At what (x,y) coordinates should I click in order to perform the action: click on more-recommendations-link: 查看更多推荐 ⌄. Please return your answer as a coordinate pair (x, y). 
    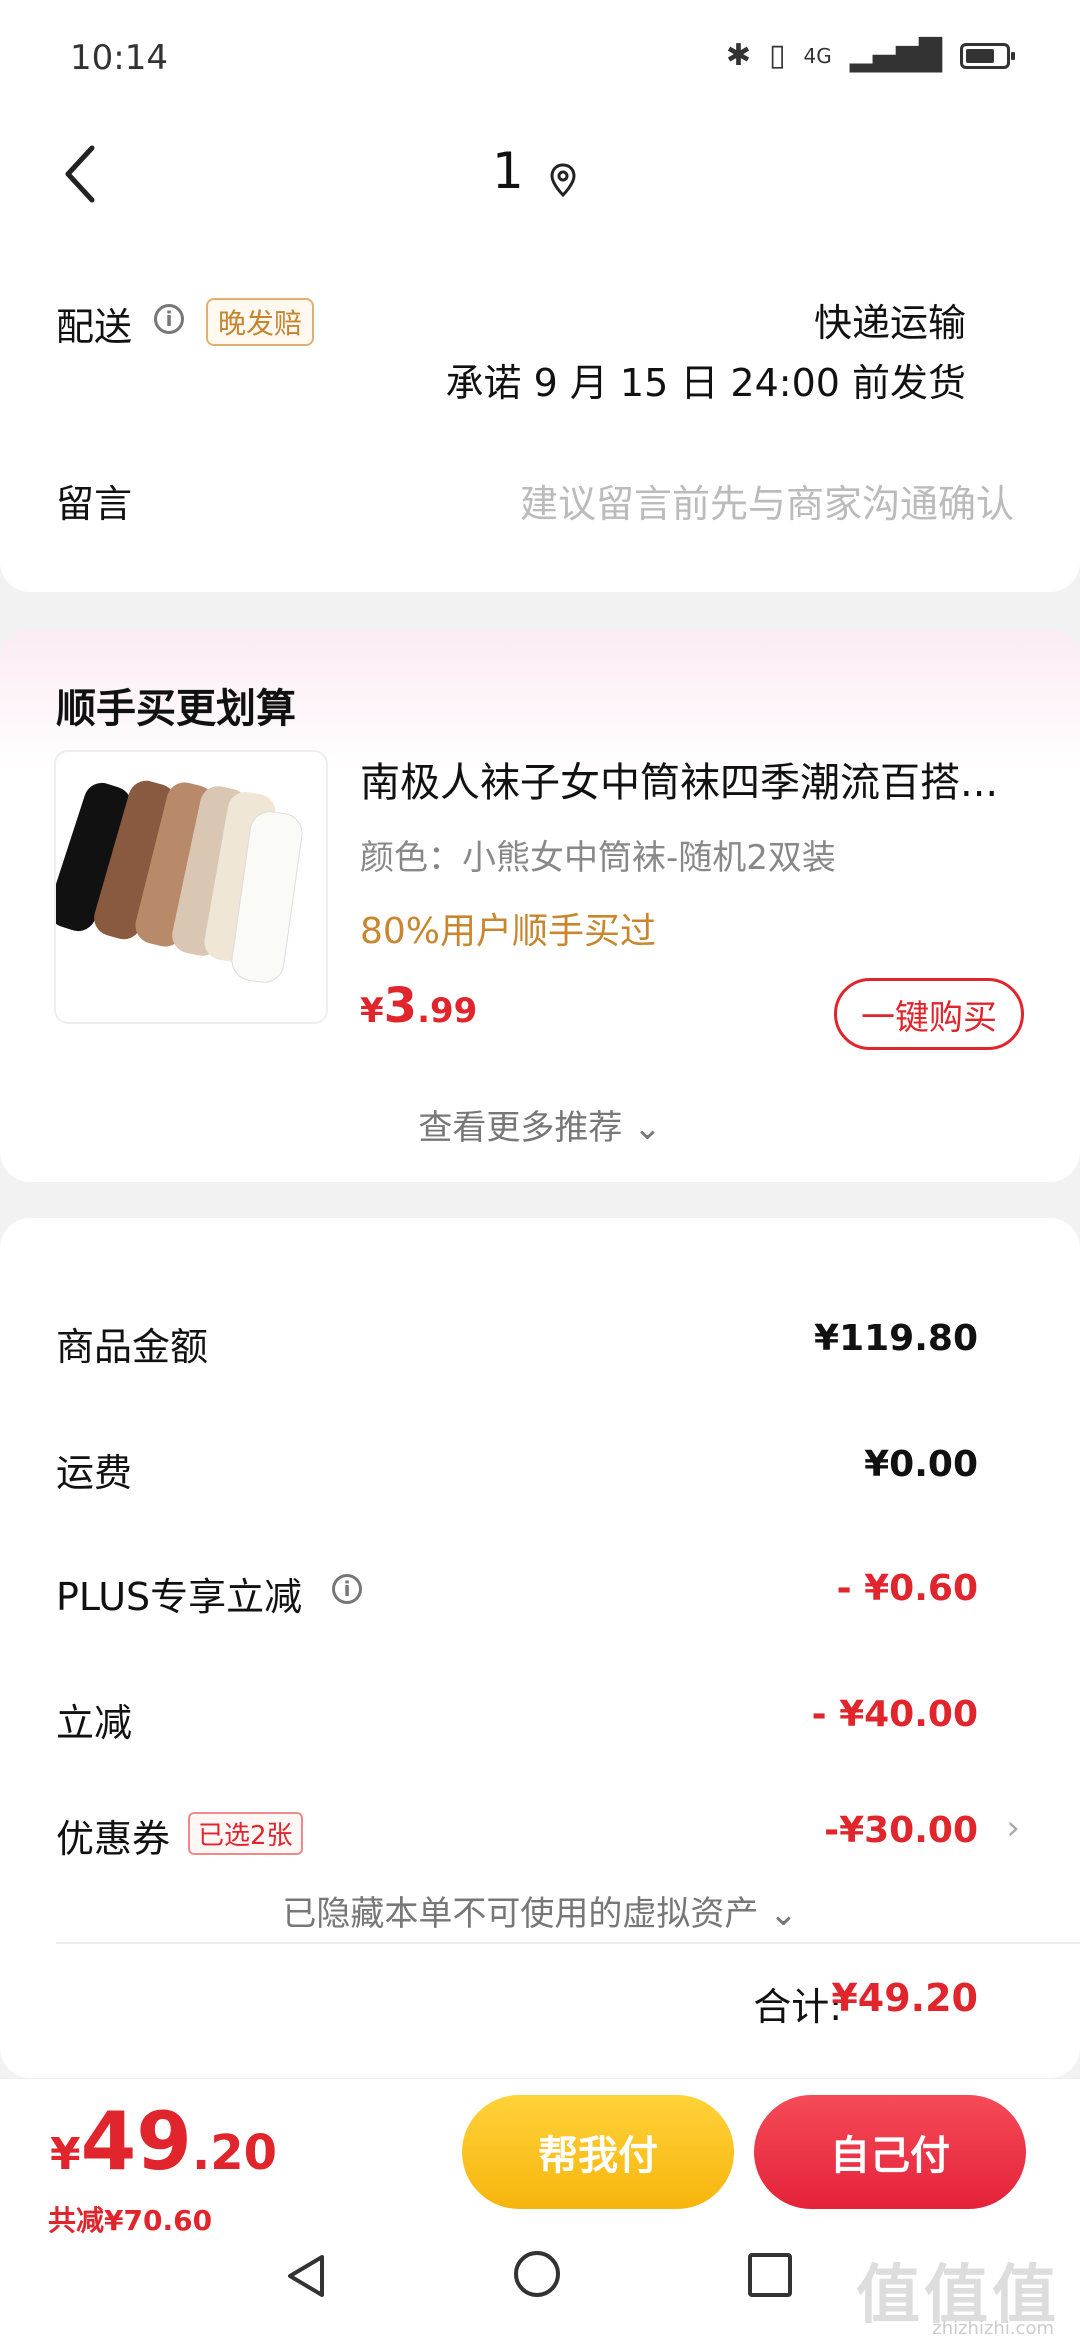
    Looking at the image, I should click on (540, 1124).